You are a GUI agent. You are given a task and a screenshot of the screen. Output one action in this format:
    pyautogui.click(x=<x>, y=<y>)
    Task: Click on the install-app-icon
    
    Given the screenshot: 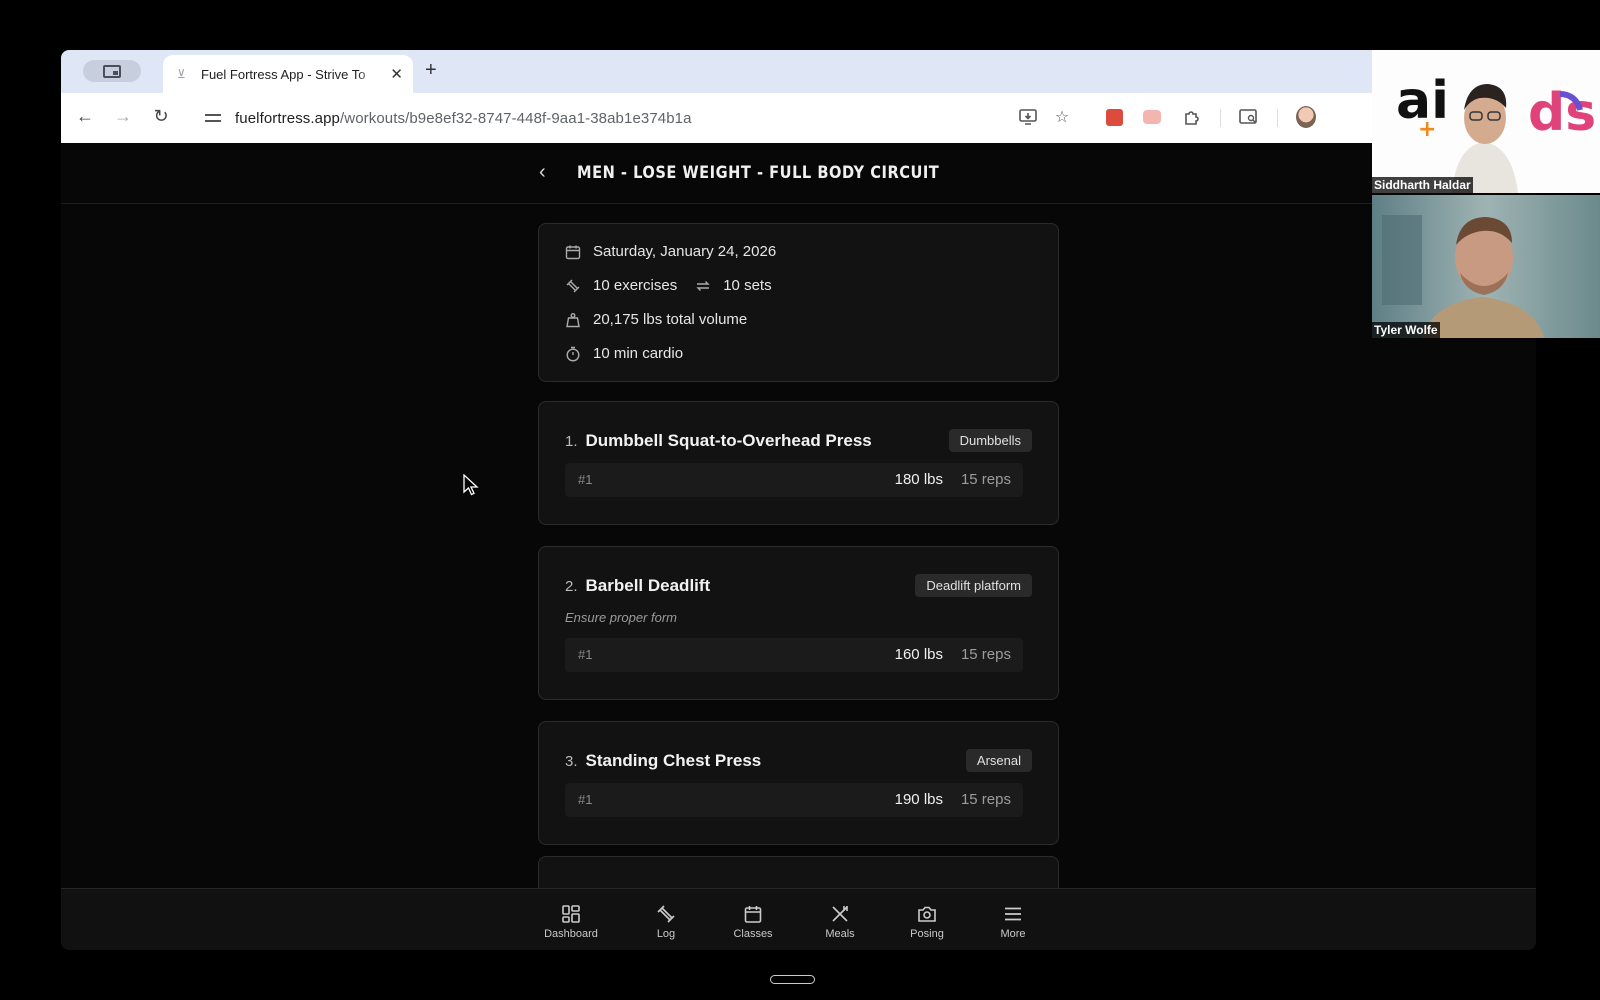 What is the action you would take?
    pyautogui.click(x=1028, y=117)
    